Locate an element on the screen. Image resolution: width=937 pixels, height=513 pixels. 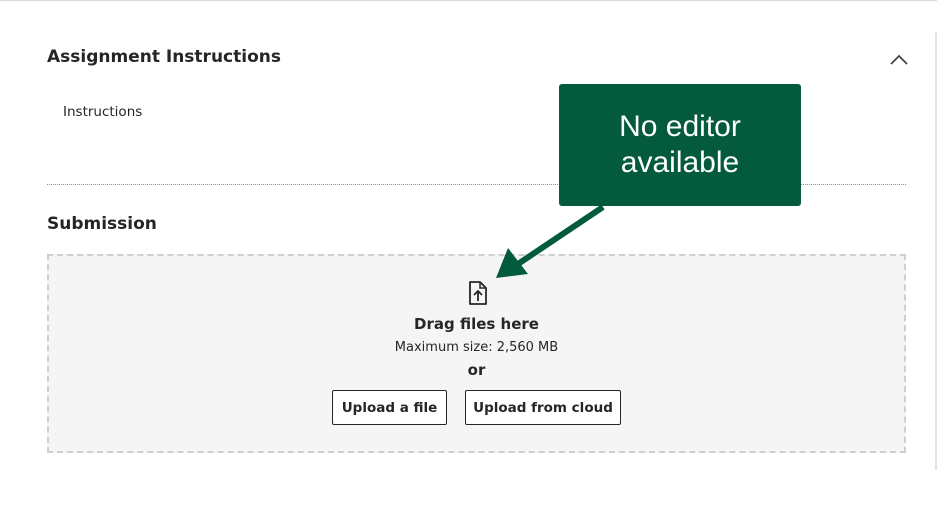
or-text: or is located at coordinates (476, 370).